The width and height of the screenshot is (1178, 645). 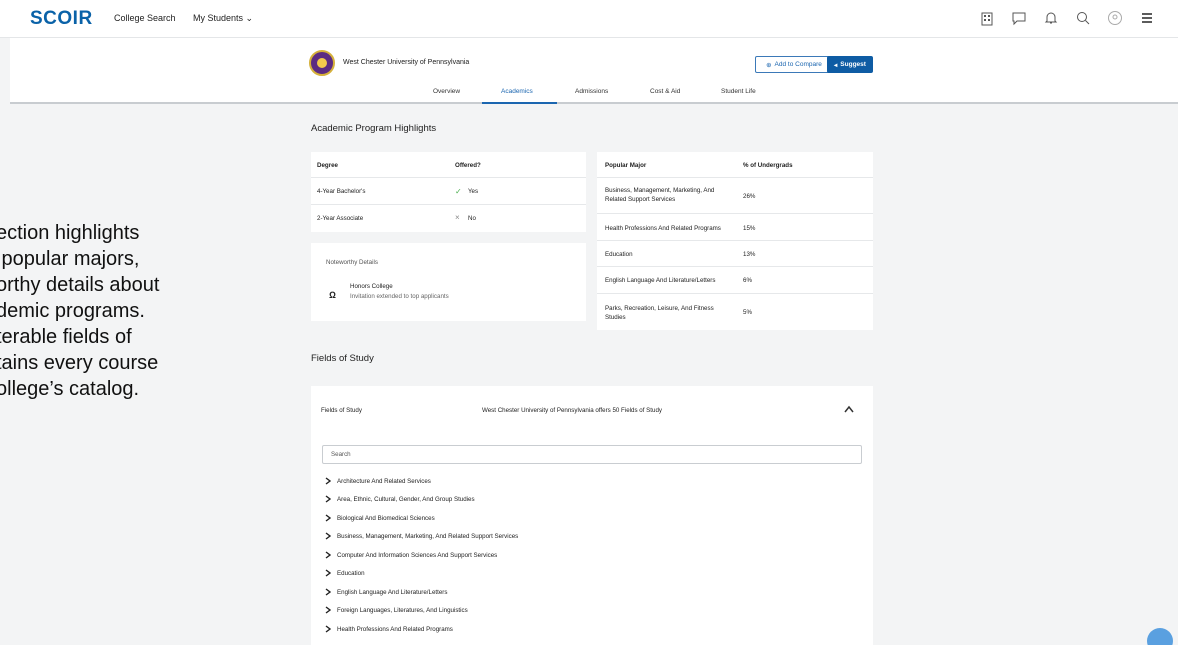 I want to click on tab-admissions: Admissions, so click(x=591, y=91).